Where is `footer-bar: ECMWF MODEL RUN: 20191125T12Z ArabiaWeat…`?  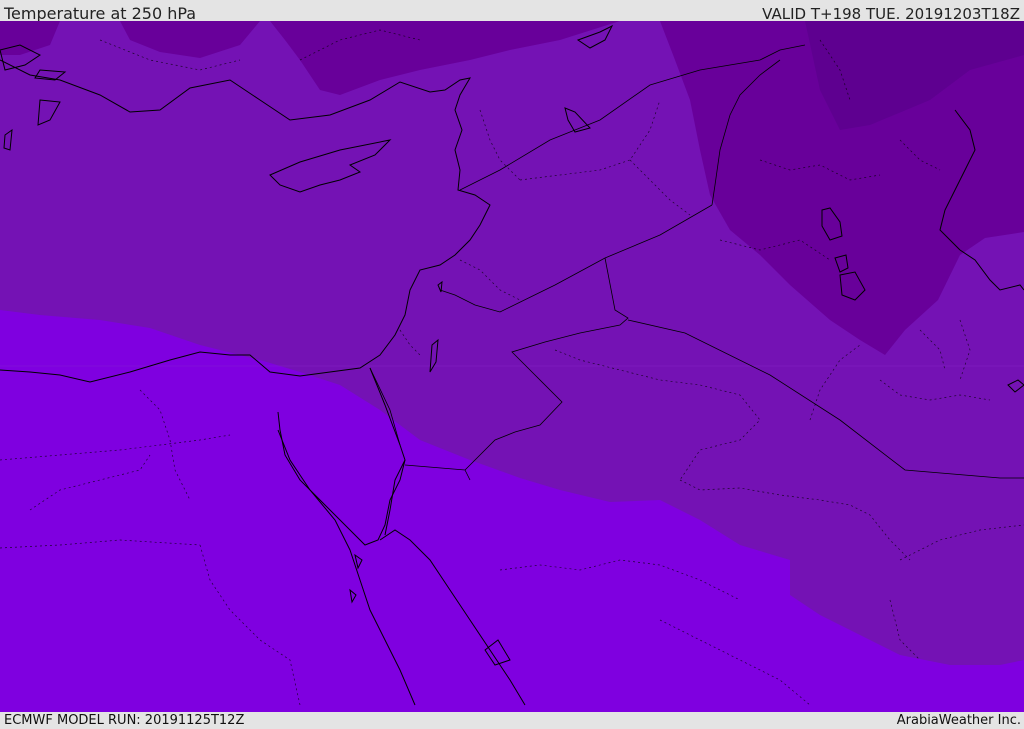
footer-bar: ECMWF MODEL RUN: 20191125T12Z ArabiaWeat… is located at coordinates (512, 720).